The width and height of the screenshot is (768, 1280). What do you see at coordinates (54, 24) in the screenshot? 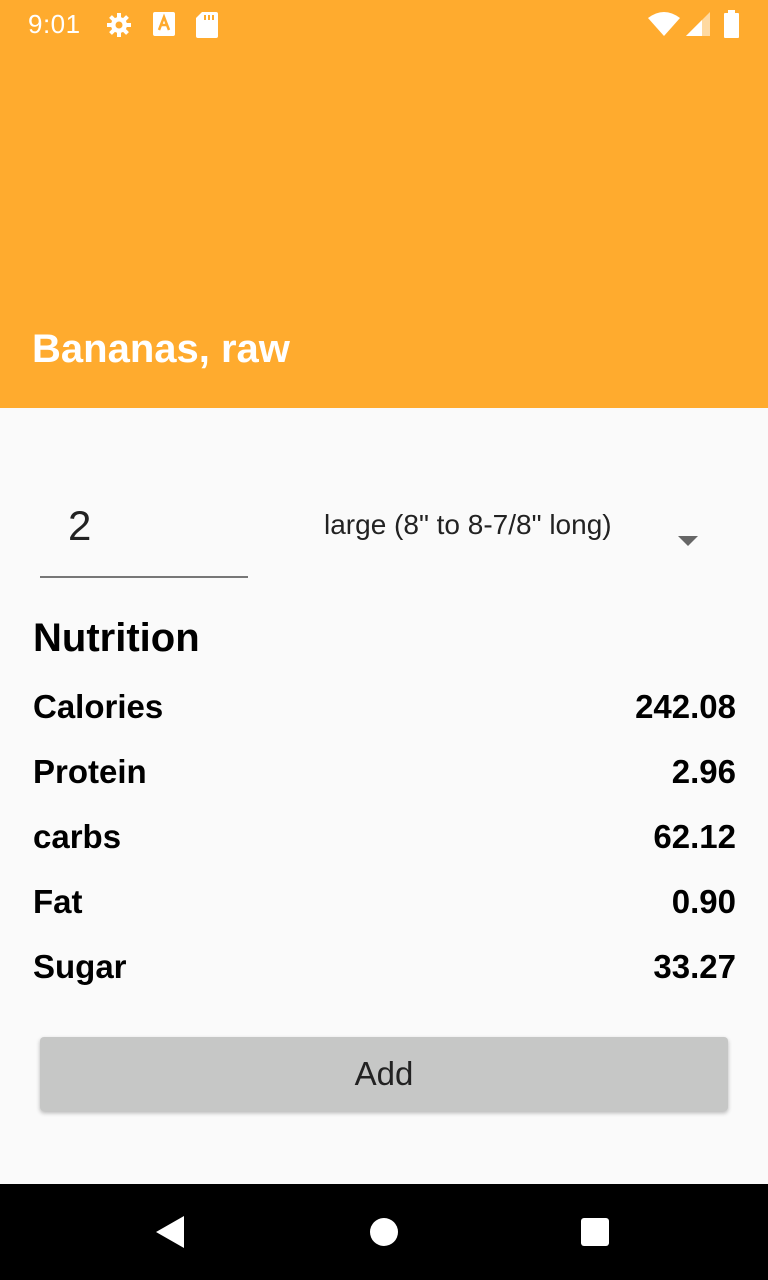
I see `status-time: 9:01` at bounding box center [54, 24].